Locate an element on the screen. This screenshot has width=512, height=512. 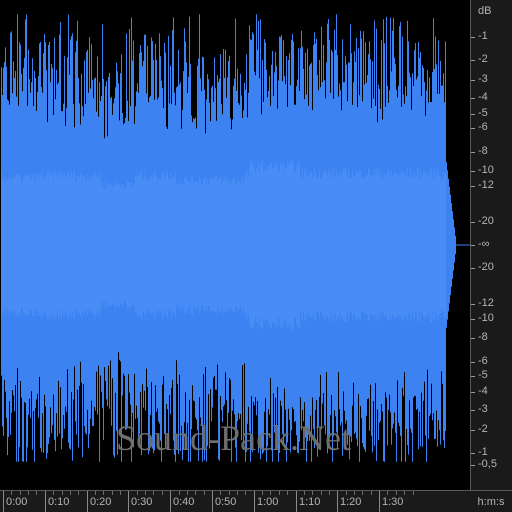
time-tick-label: 1:00 is located at coordinates (268, 502).